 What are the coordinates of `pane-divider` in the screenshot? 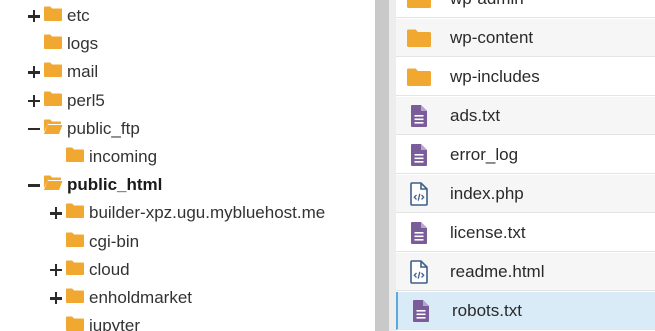 It's located at (392, 165).